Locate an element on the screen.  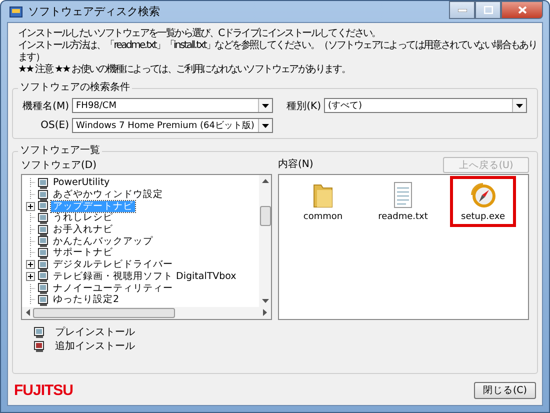
minimize-icon is located at coordinates (462, 10).